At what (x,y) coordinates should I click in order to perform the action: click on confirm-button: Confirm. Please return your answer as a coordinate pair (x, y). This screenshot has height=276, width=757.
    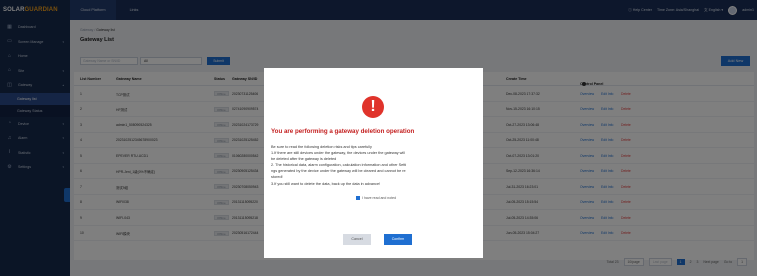
    Looking at the image, I should click on (398, 239).